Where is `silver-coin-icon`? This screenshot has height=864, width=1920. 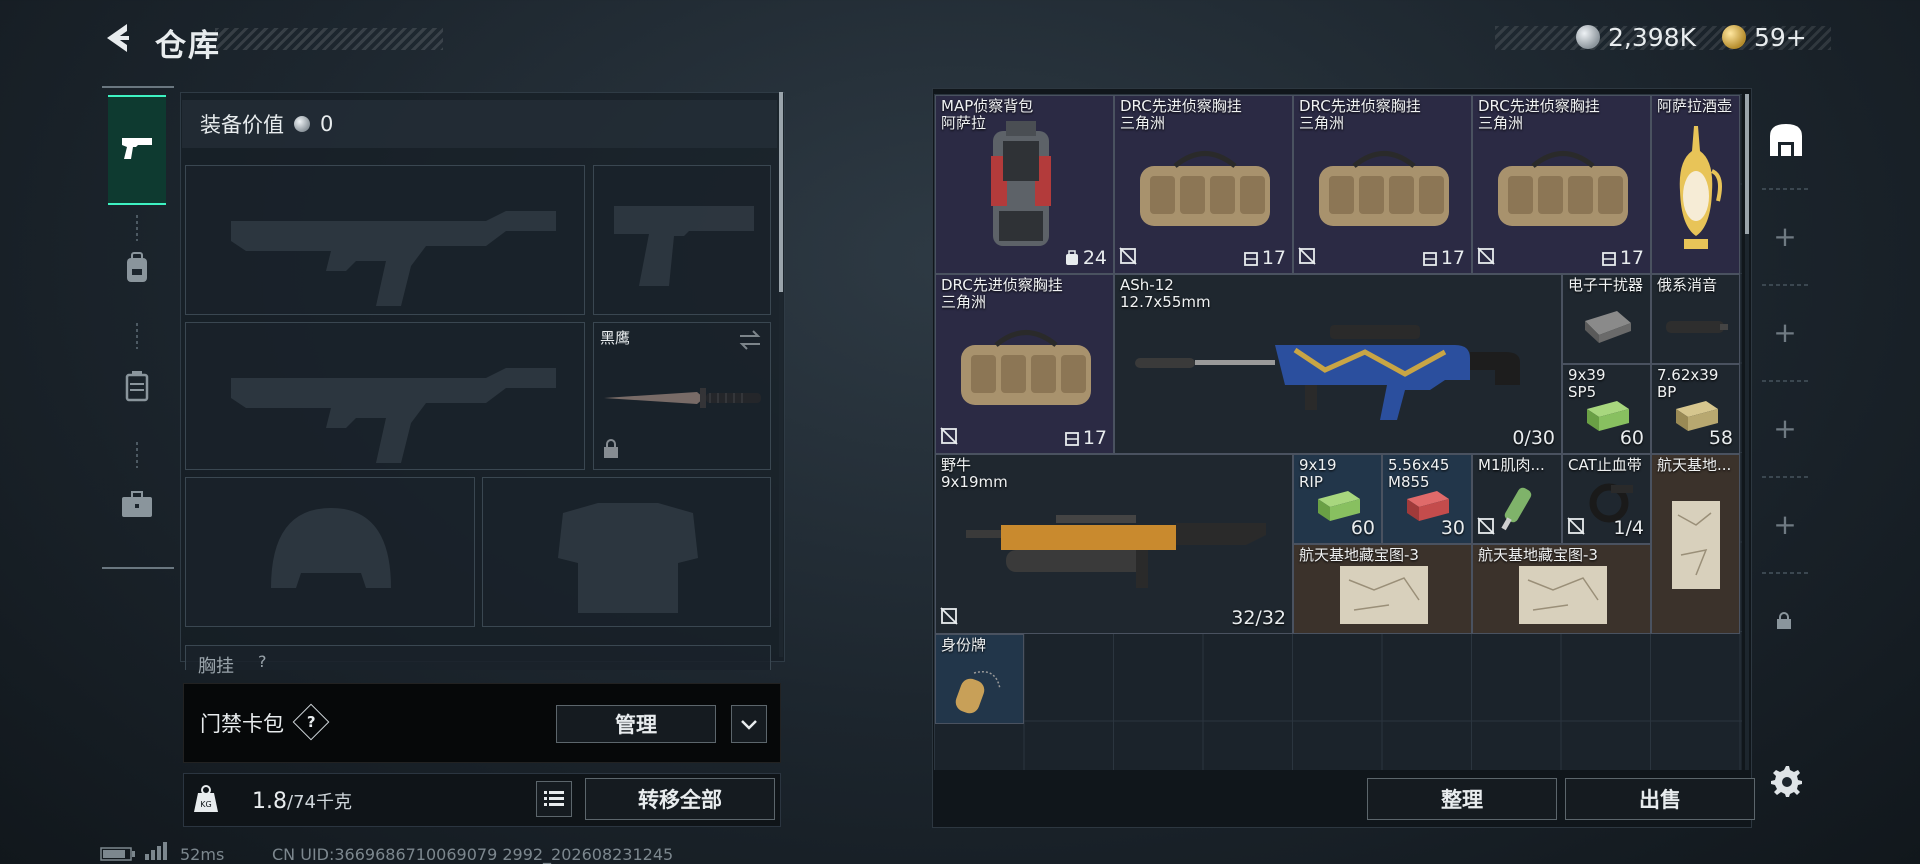
silver-coin-icon is located at coordinates (302, 124).